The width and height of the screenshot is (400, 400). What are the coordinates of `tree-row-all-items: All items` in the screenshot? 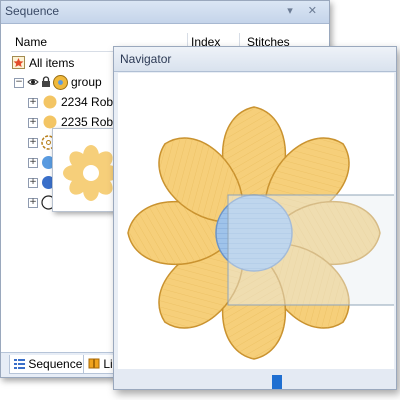 It's located at (61, 64).